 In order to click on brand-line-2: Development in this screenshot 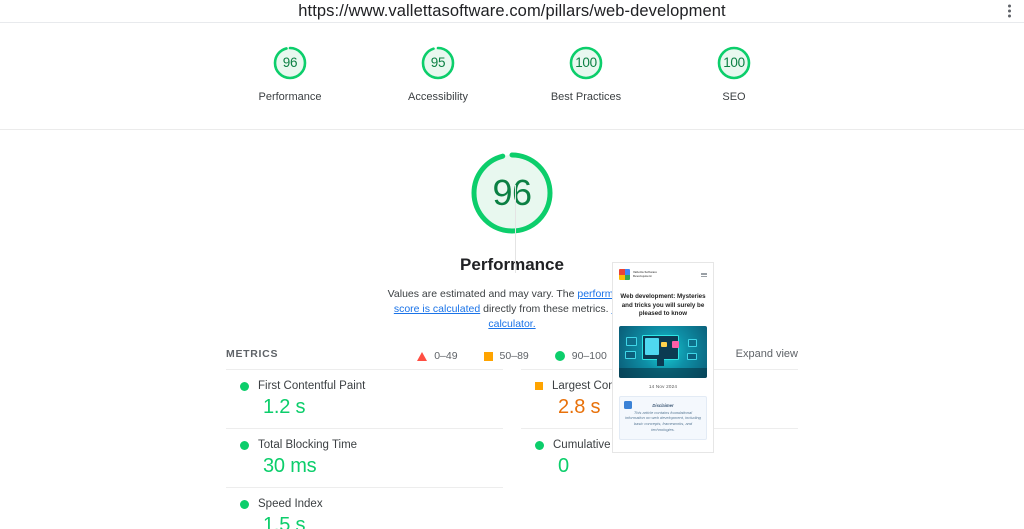, I will do `click(642, 275)`.